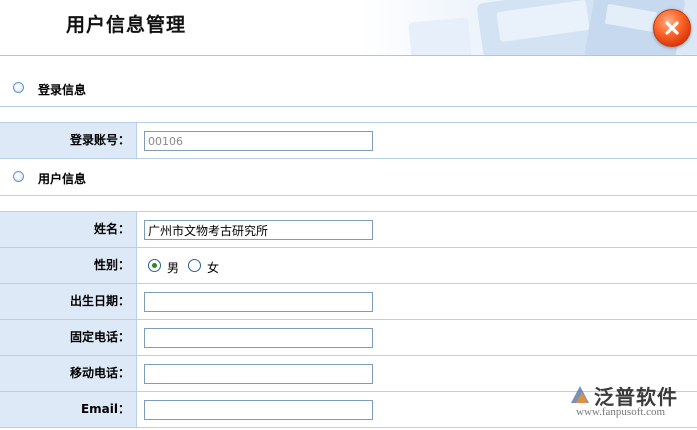 This screenshot has height=430, width=697. I want to click on section-title-login: 登录信息, so click(62, 90).